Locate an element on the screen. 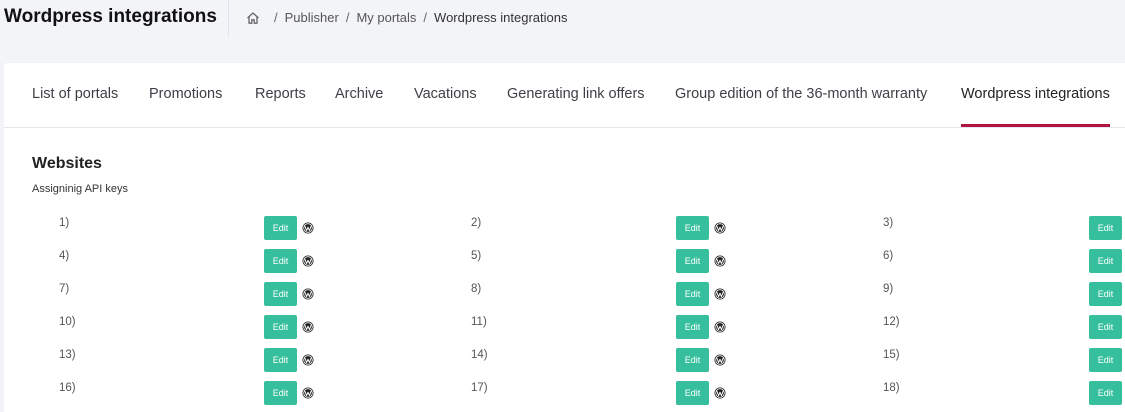  site-label: 12) is located at coordinates (891, 322).